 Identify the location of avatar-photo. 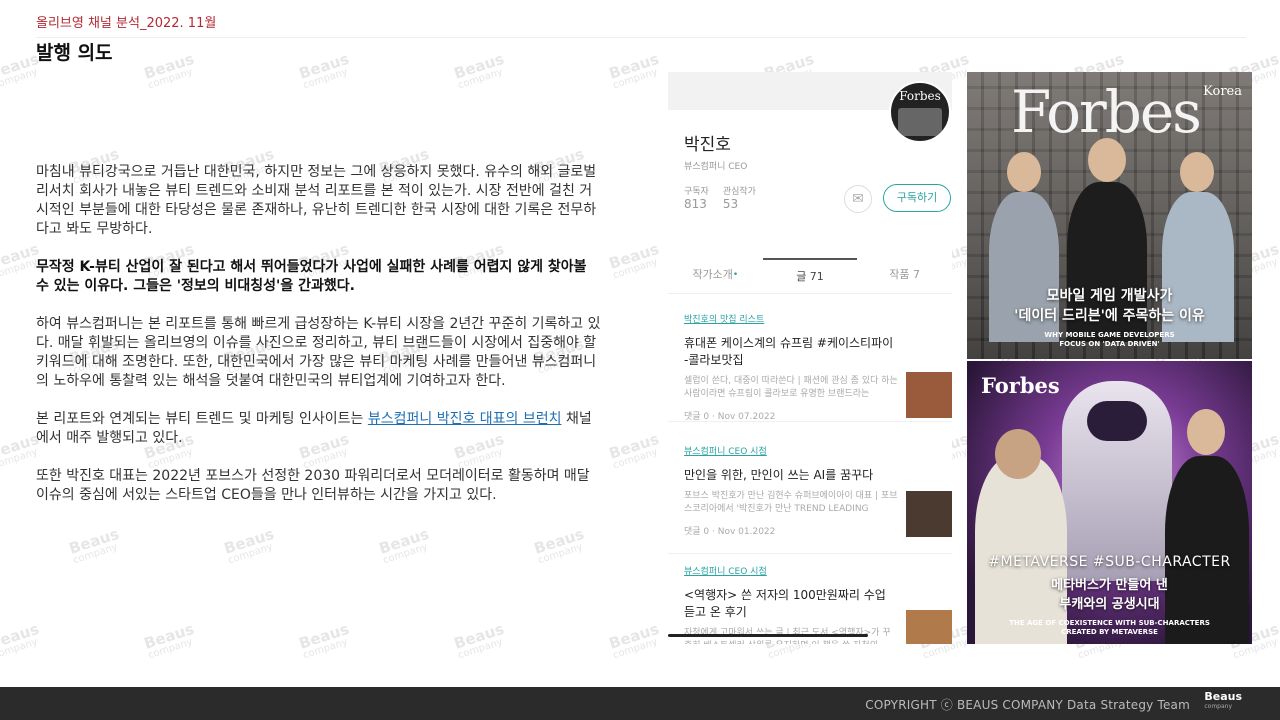
(920, 122).